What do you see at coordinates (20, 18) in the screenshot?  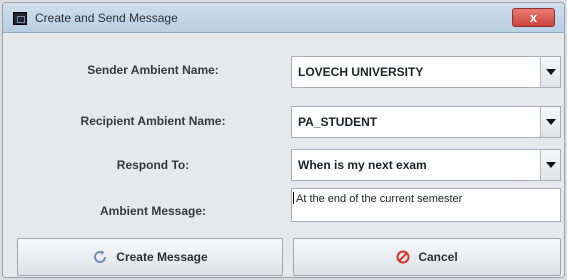 I see `window-app-icon` at bounding box center [20, 18].